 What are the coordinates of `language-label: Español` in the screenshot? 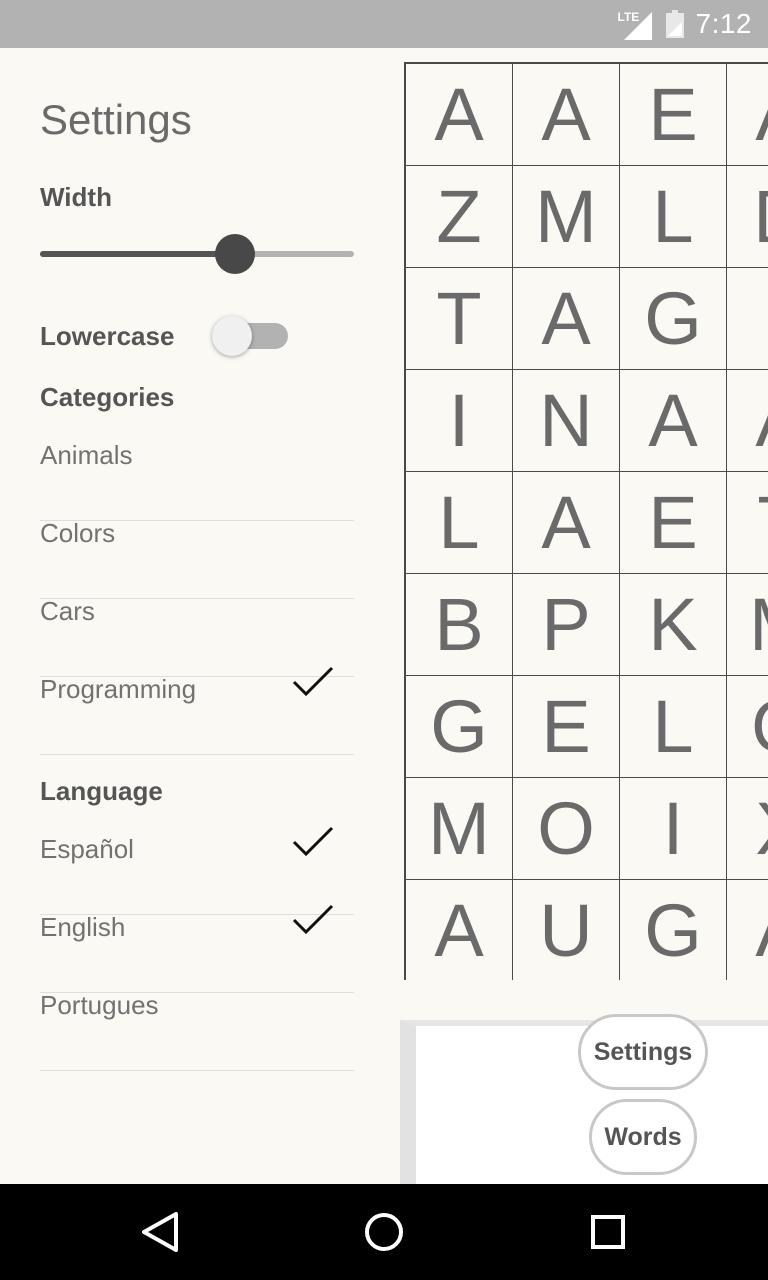 It's located at (87, 849).